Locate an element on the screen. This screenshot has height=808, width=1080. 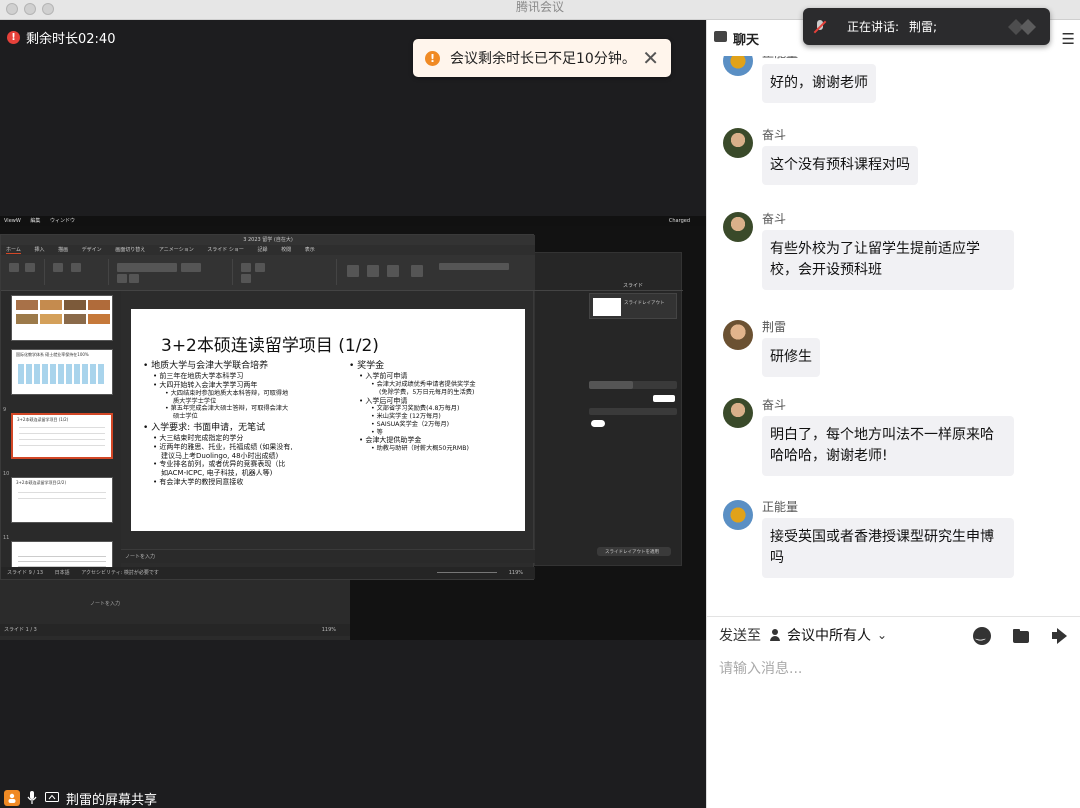
ribbon-search-box is located at coordinates (474, 266).